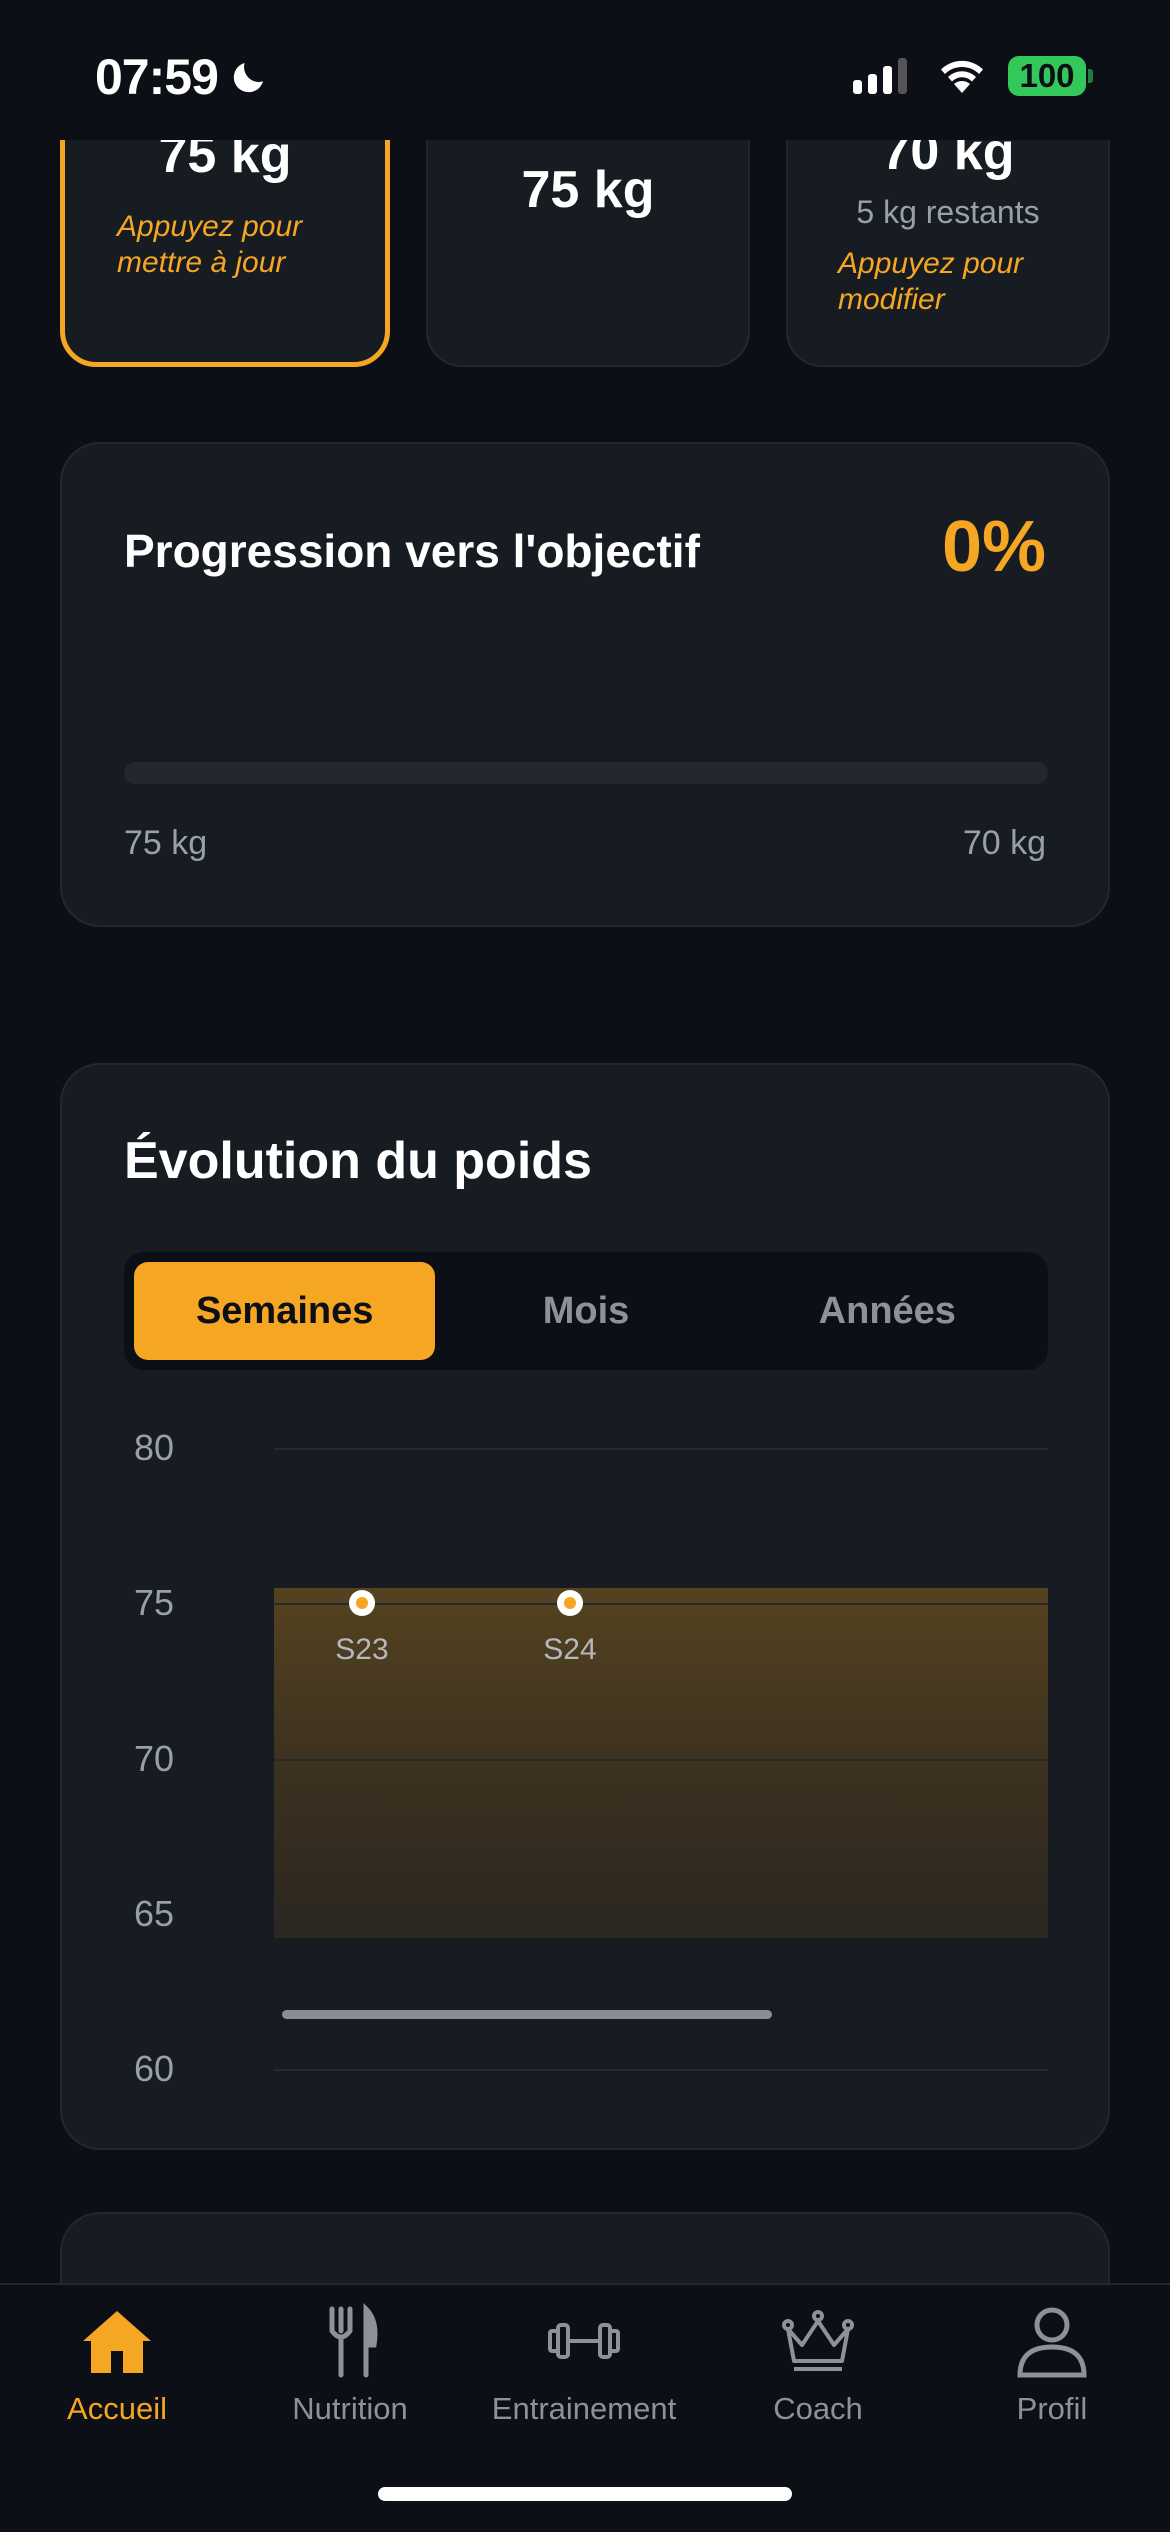 This screenshot has height=2532, width=1170. Describe the element at coordinates (948, 212) in the screenshot. I see `goal-remaining-text: 5 kg restants` at that location.